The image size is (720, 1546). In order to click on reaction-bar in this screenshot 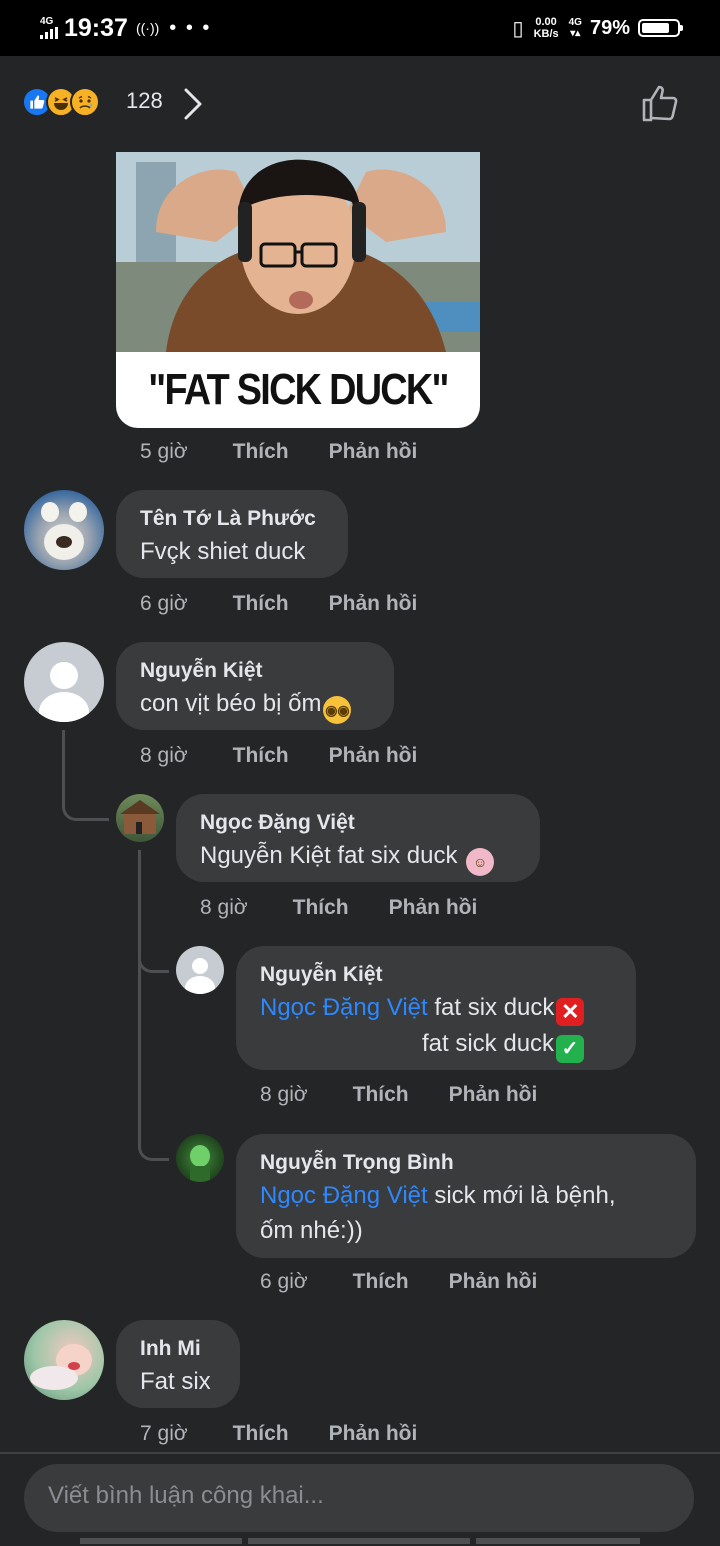, I will do `click(360, 104)`.